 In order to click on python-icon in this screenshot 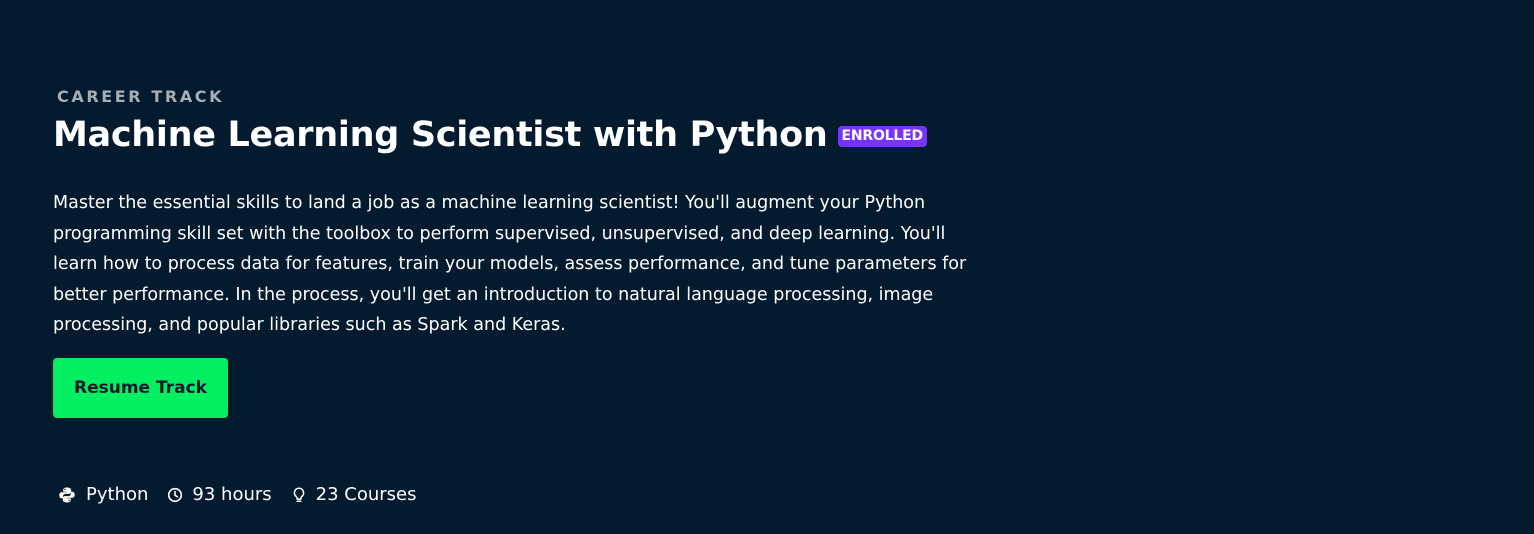, I will do `click(67, 495)`.